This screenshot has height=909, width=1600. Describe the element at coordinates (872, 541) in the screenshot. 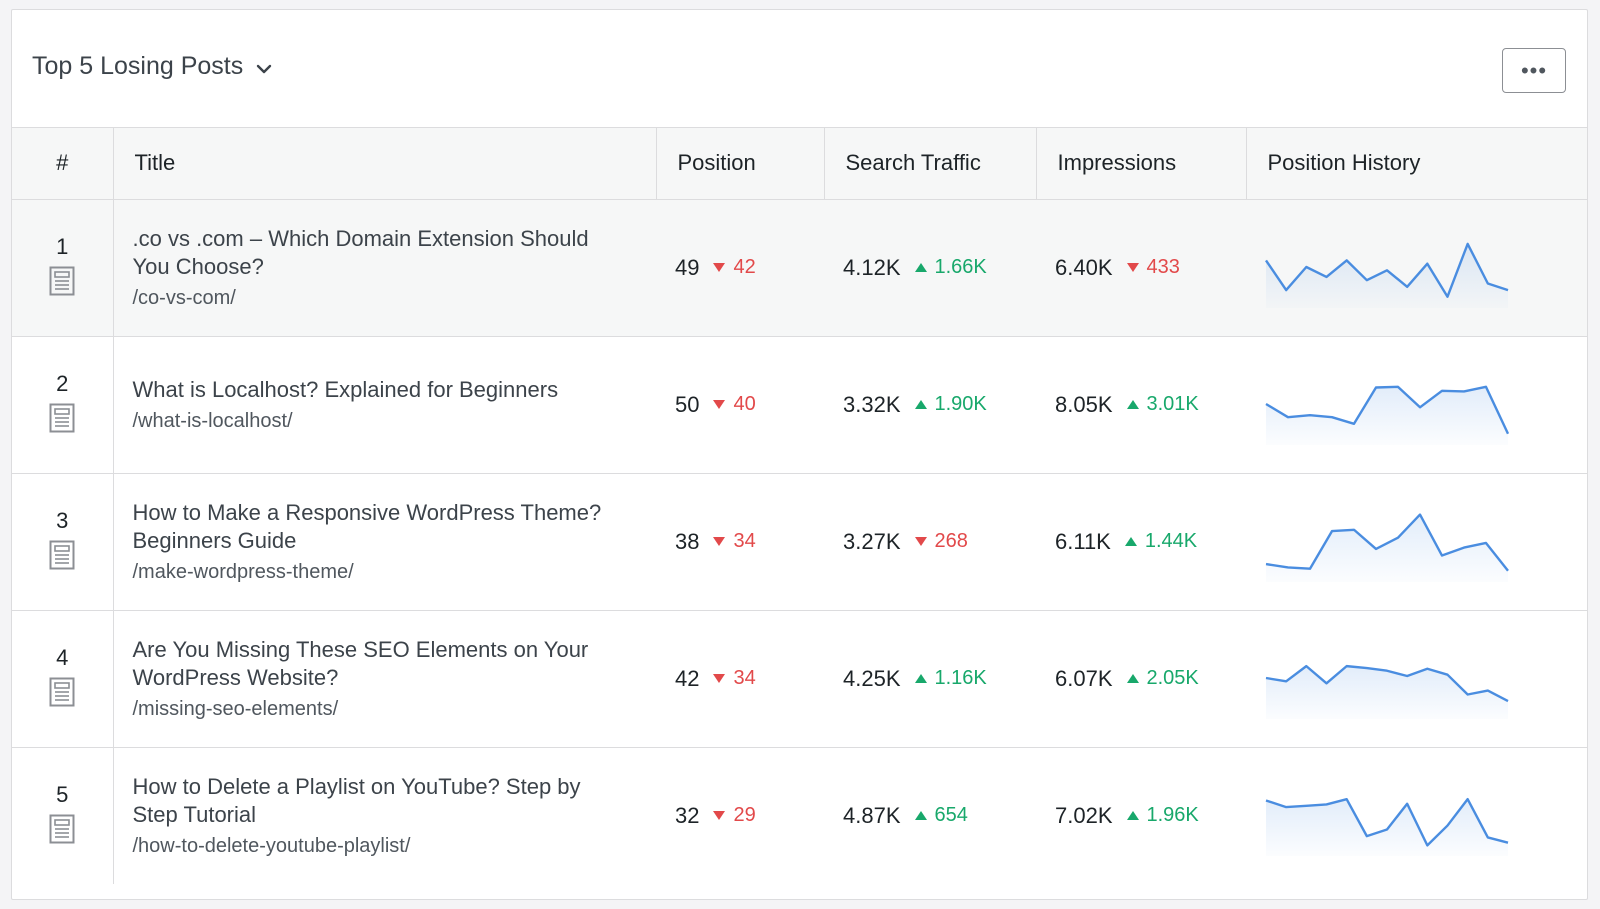

I see `traffic-value: 3.27K` at that location.